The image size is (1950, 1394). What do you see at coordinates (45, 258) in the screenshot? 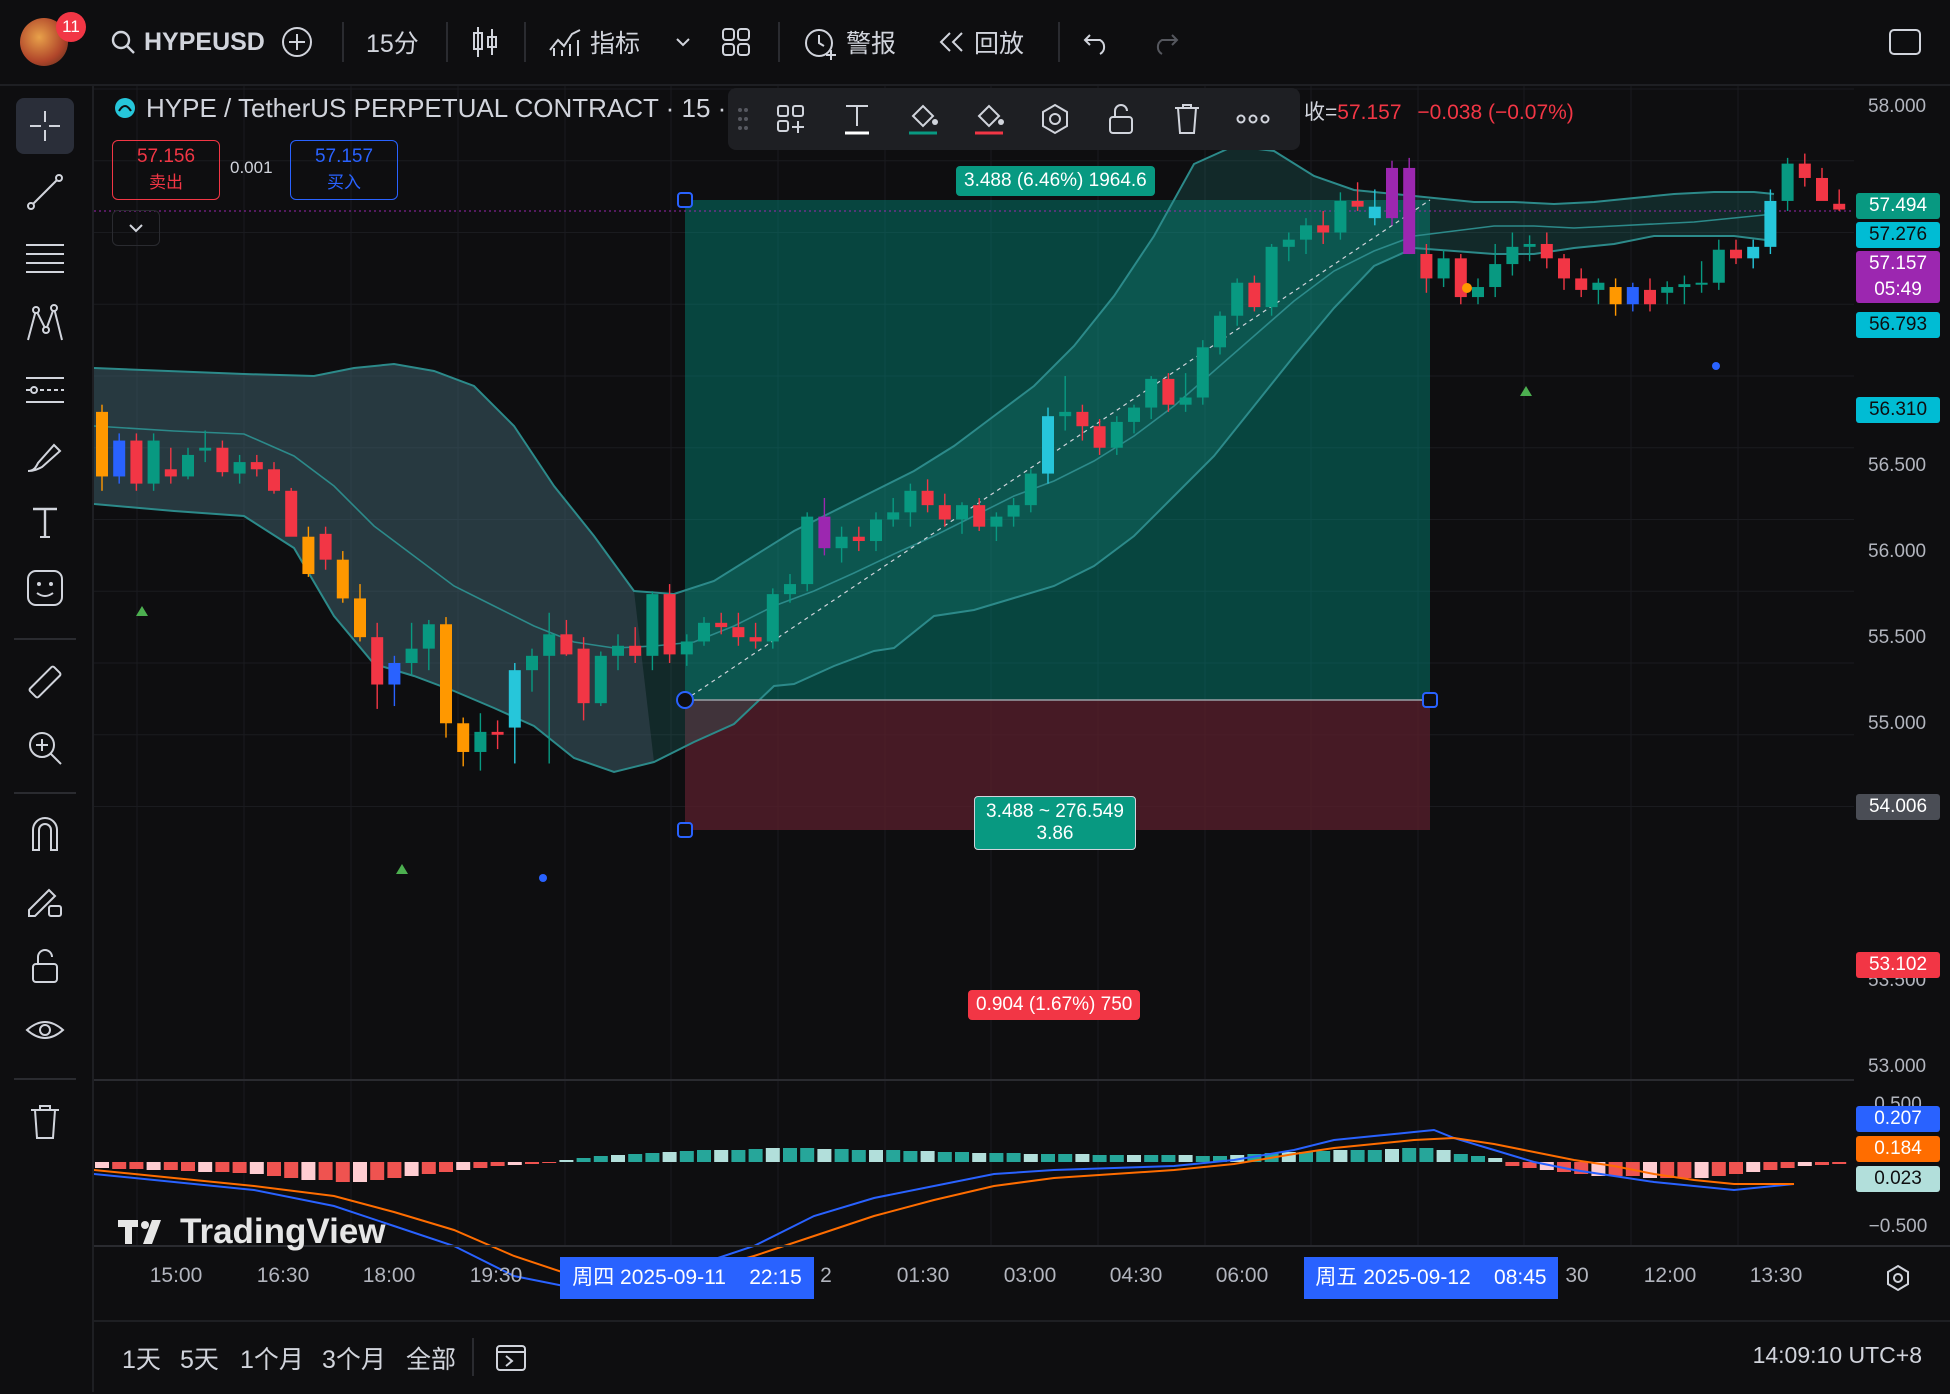
I see `fib-tool` at bounding box center [45, 258].